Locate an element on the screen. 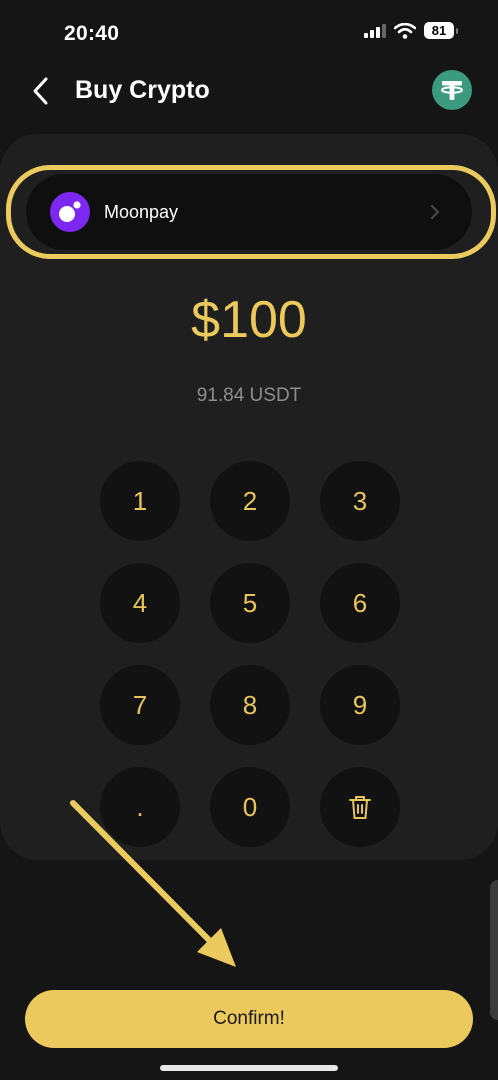 The image size is (498, 1080). confirm-button: Confirm! is located at coordinates (249, 1019).